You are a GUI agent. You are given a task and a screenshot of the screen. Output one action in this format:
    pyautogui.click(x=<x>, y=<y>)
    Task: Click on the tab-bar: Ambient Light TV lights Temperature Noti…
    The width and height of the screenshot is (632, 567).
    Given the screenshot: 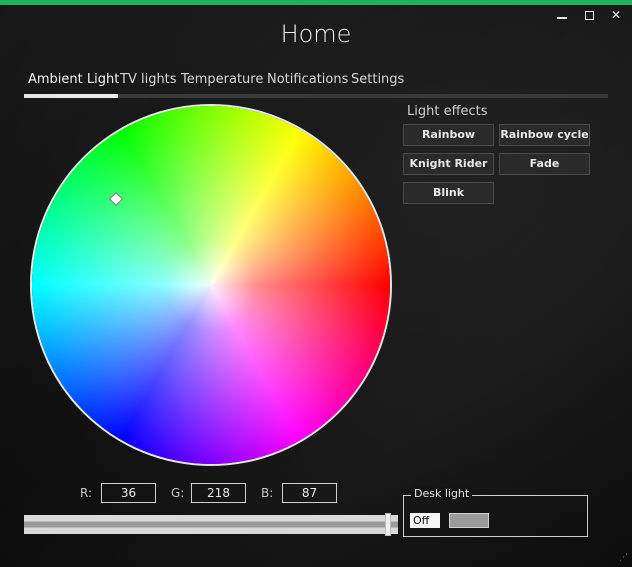 What is the action you would take?
    pyautogui.click(x=316, y=83)
    